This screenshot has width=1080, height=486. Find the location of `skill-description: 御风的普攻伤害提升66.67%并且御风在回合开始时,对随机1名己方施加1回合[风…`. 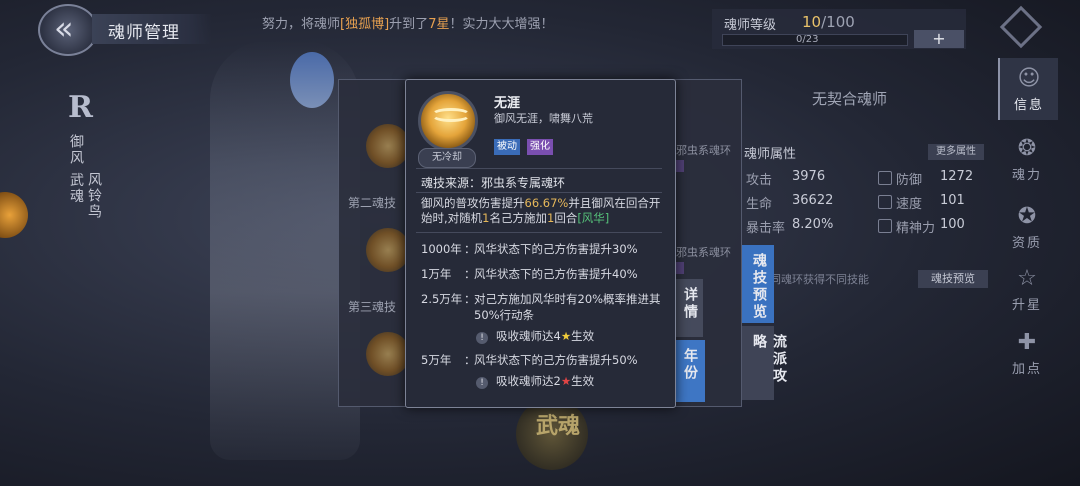

skill-description: 御风的普攻伤害提升66.67%并且御风在回合开始时,对随机1名己方施加1回合[风… is located at coordinates (541, 211).